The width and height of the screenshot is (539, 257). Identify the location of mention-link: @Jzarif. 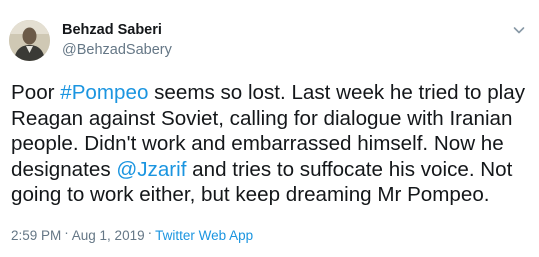
(151, 169).